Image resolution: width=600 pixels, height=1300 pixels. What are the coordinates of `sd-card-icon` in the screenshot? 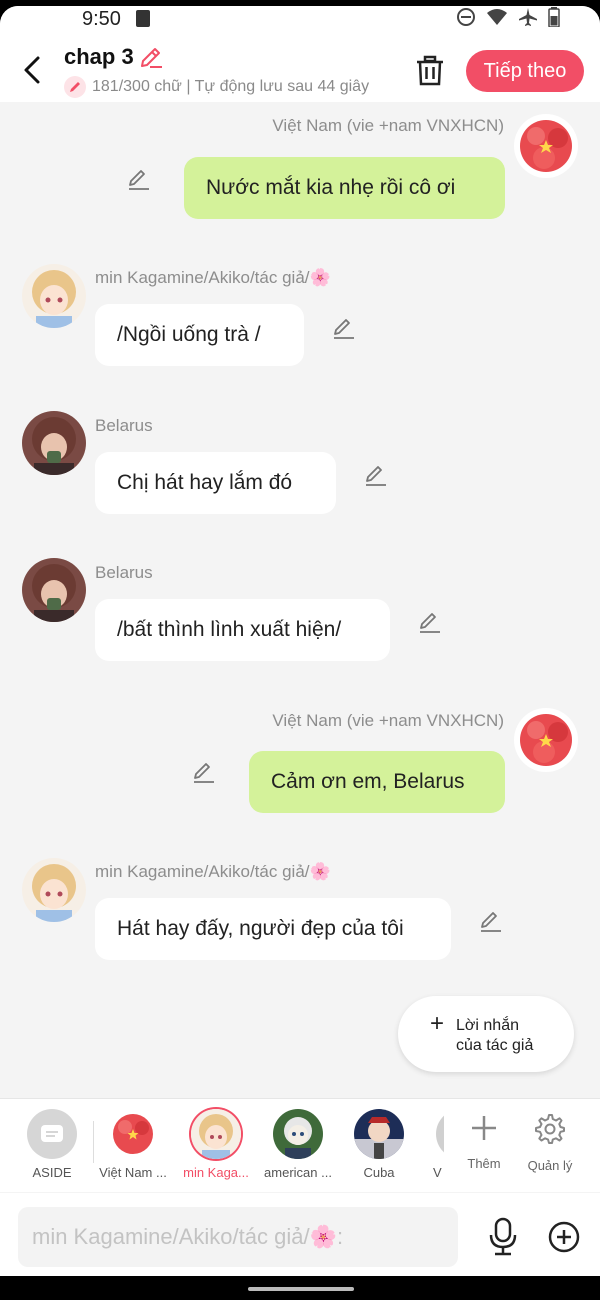 It's located at (143, 18).